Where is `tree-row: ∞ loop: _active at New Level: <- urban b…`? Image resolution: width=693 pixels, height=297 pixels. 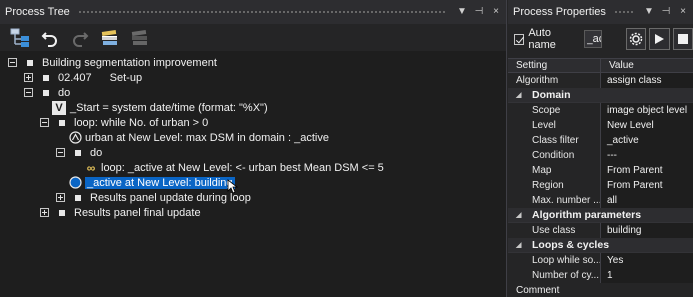 tree-row: ∞ loop: _active at New Level: <- urban b… is located at coordinates (234, 167).